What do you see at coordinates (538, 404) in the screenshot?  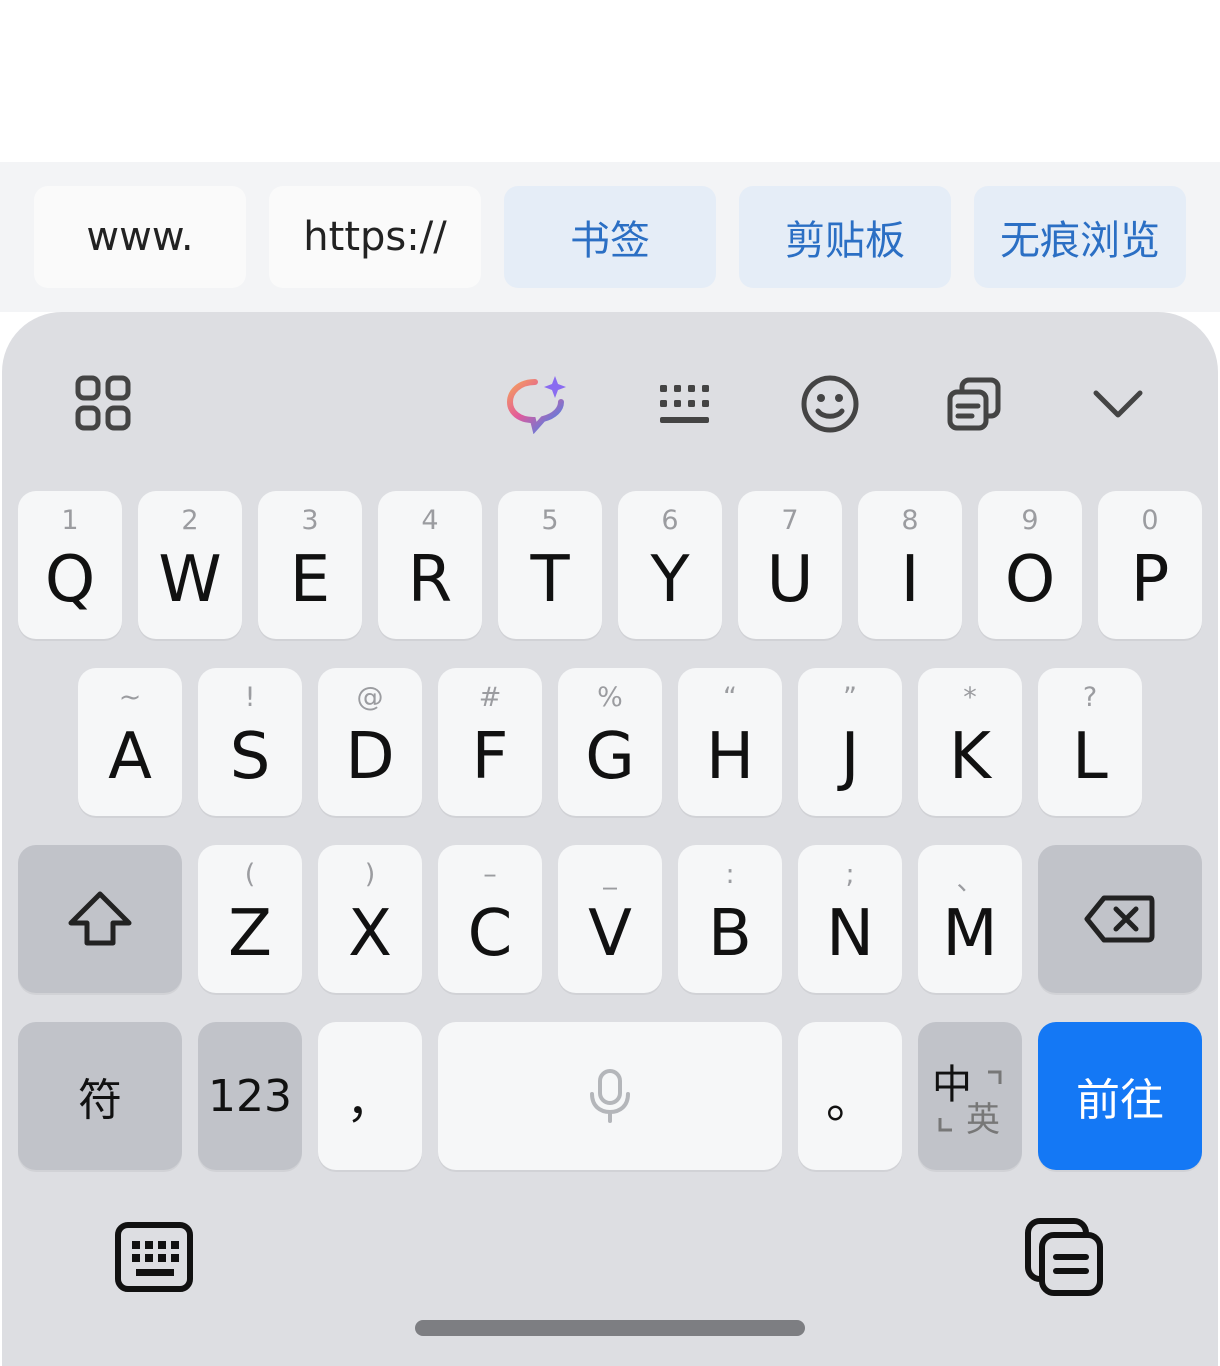 I see `ai-assistant-icon` at bounding box center [538, 404].